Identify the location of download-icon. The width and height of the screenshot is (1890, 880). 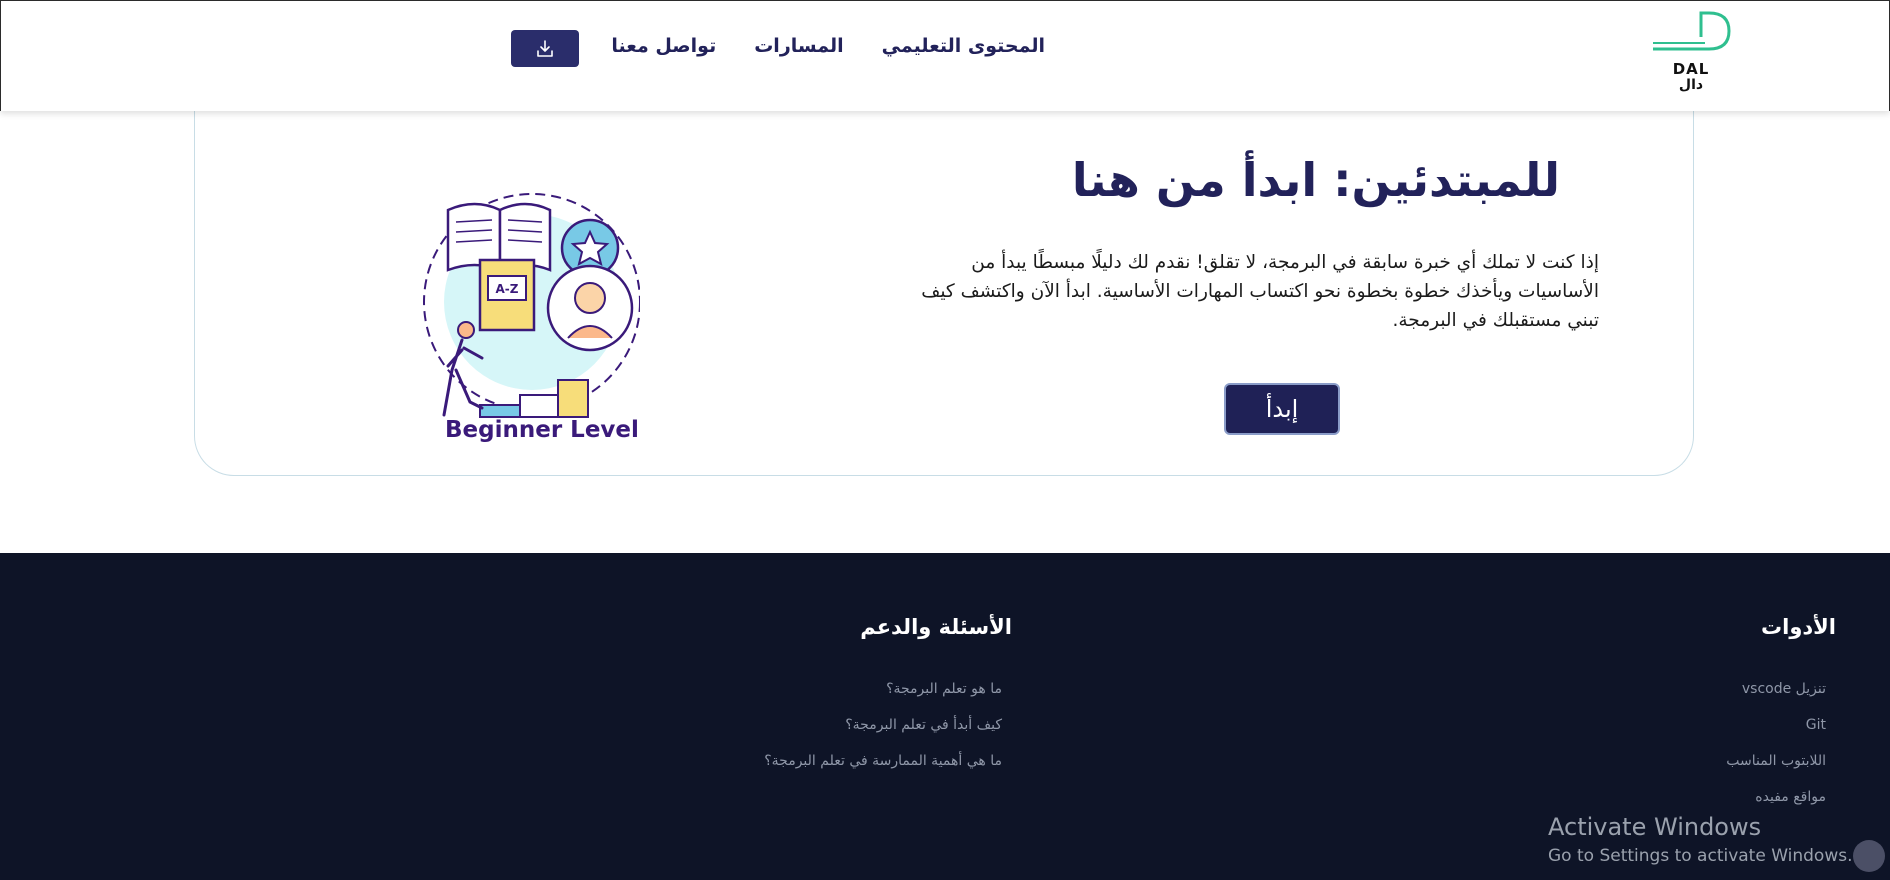
(545, 48).